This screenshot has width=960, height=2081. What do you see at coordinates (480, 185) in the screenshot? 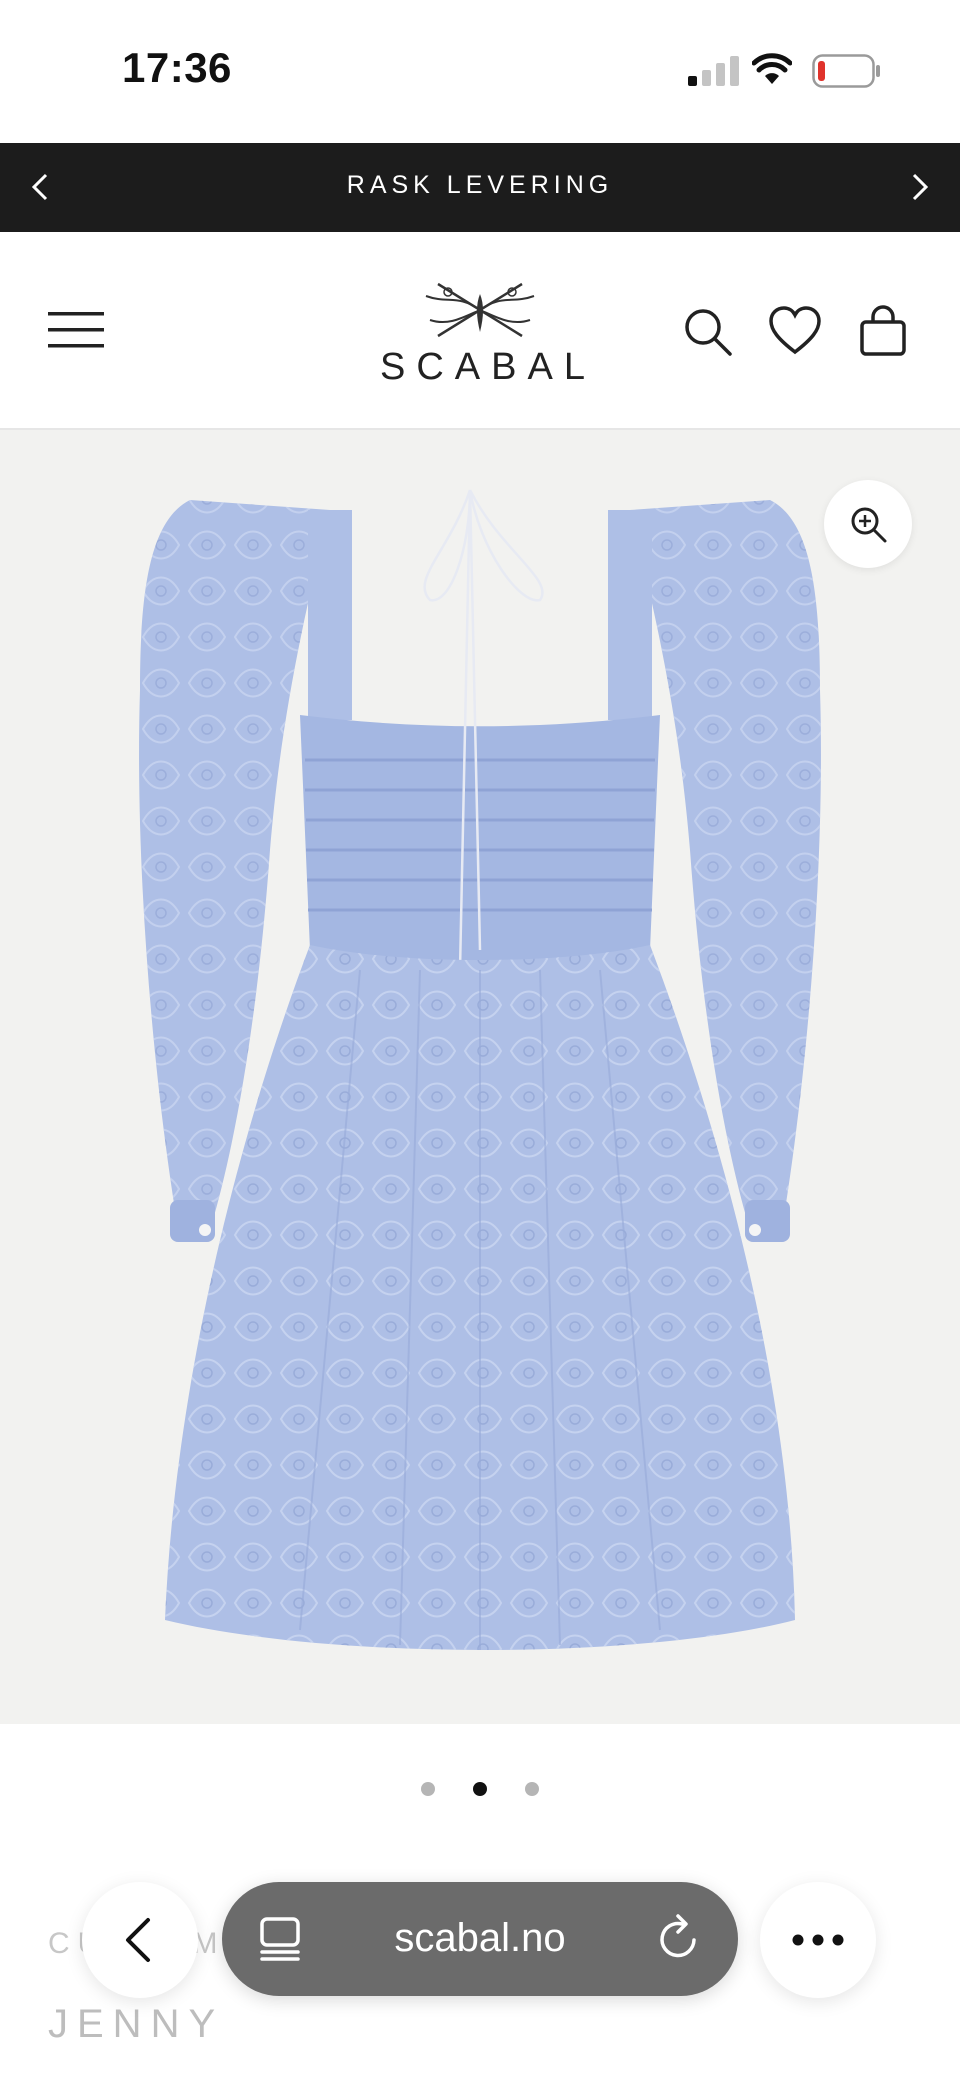
I see `announcement-text: RASK LEVERING` at bounding box center [480, 185].